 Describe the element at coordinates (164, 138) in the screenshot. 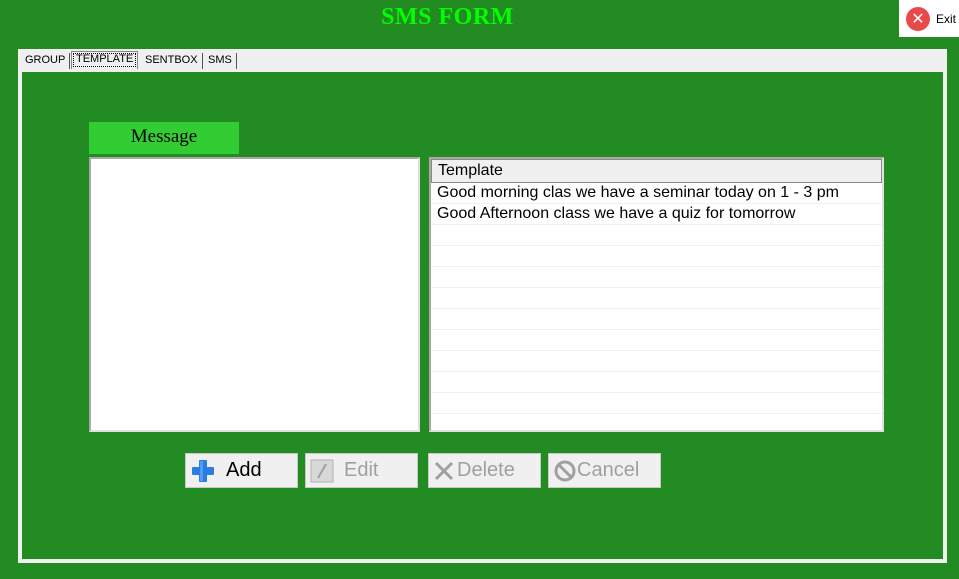

I see `message-label: Message` at that location.